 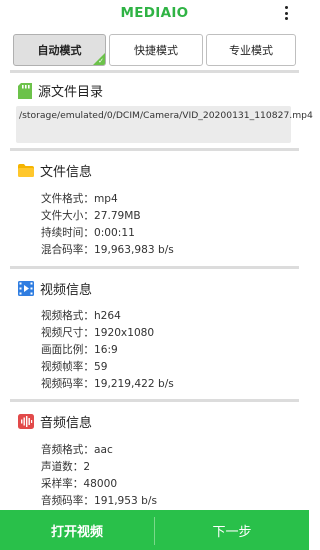 What do you see at coordinates (26, 421) in the screenshot?
I see `audio-wave-icon` at bounding box center [26, 421].